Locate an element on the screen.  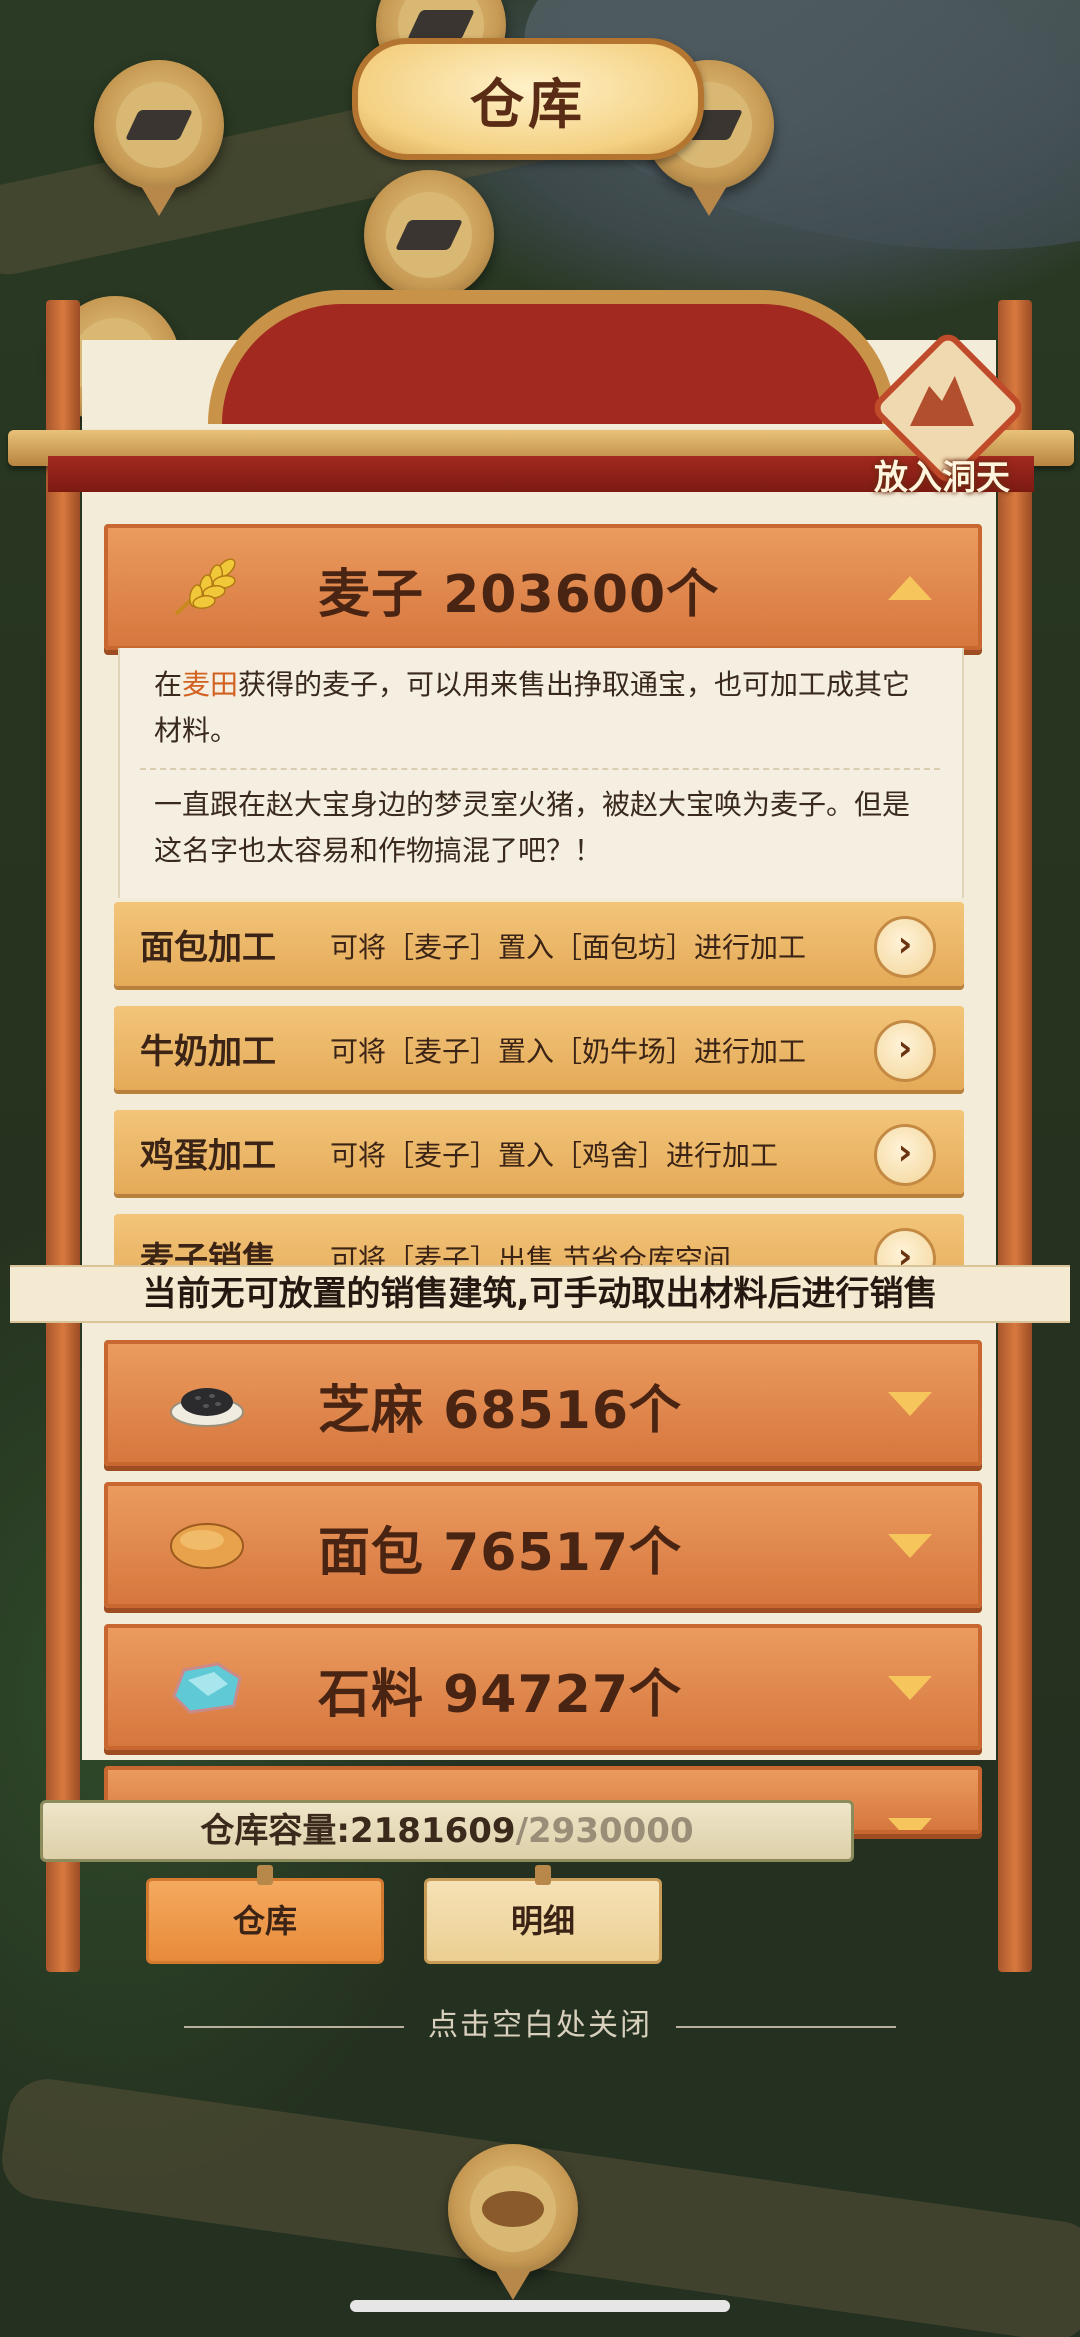
toast-message: 当前无可放置的销售建筑,可手动取出材料后进行销售 is located at coordinates (540, 1294).